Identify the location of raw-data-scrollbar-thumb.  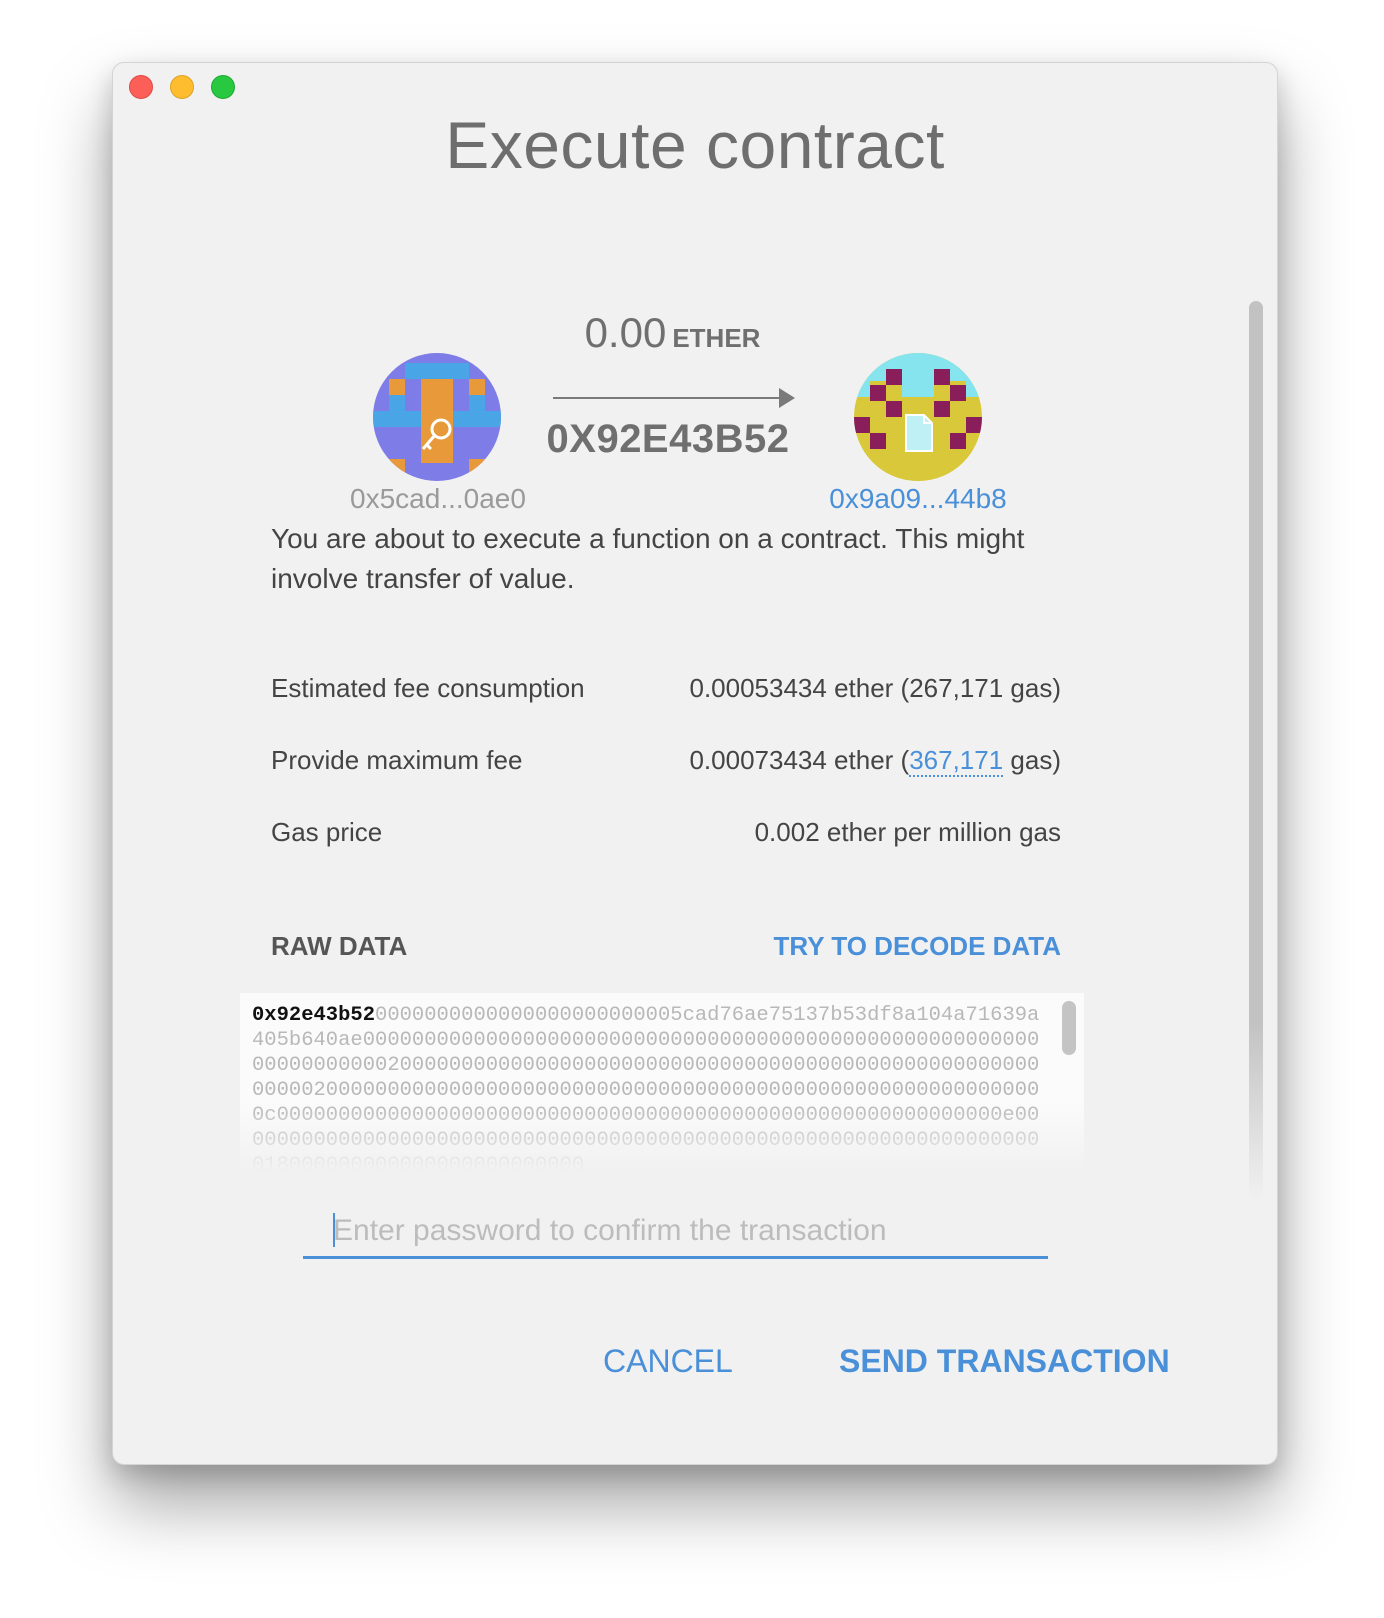
(1069, 1028).